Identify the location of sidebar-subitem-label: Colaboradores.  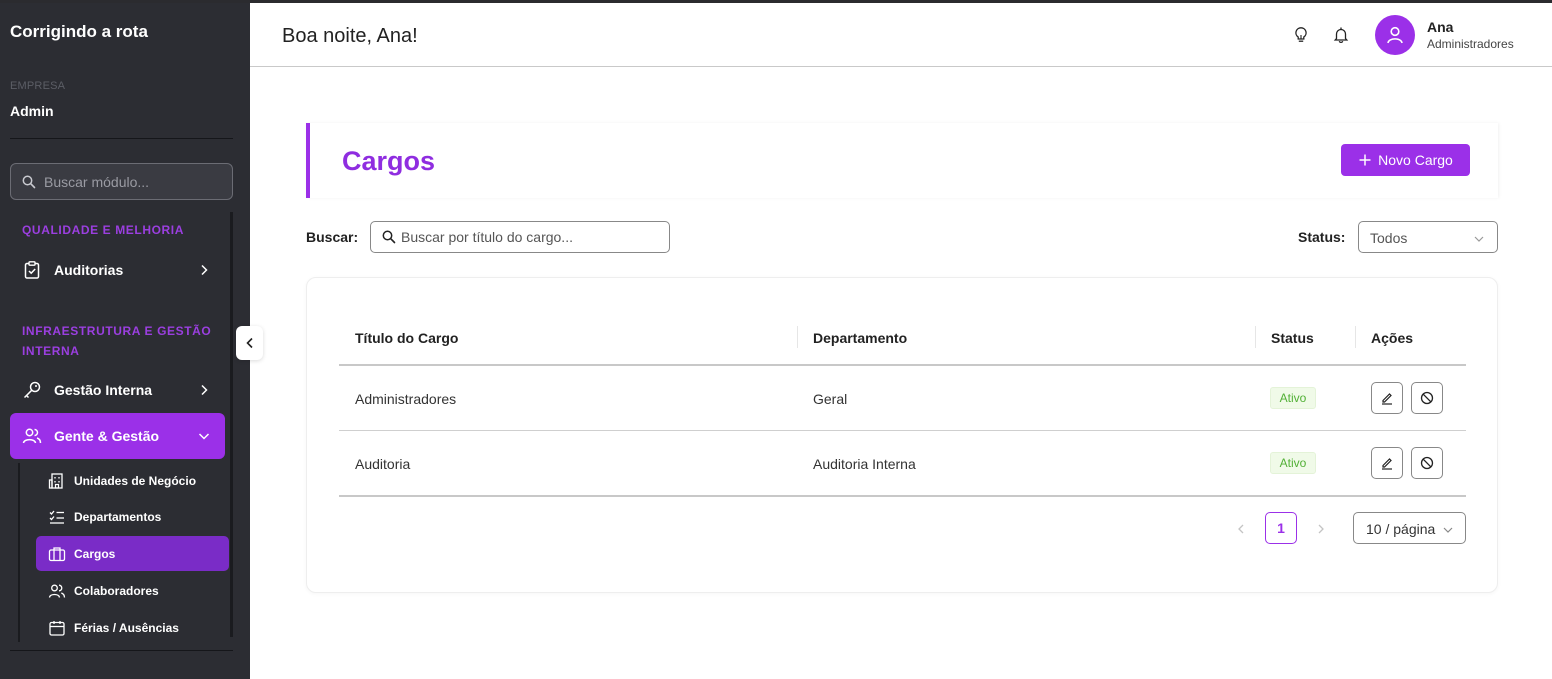
(116, 590).